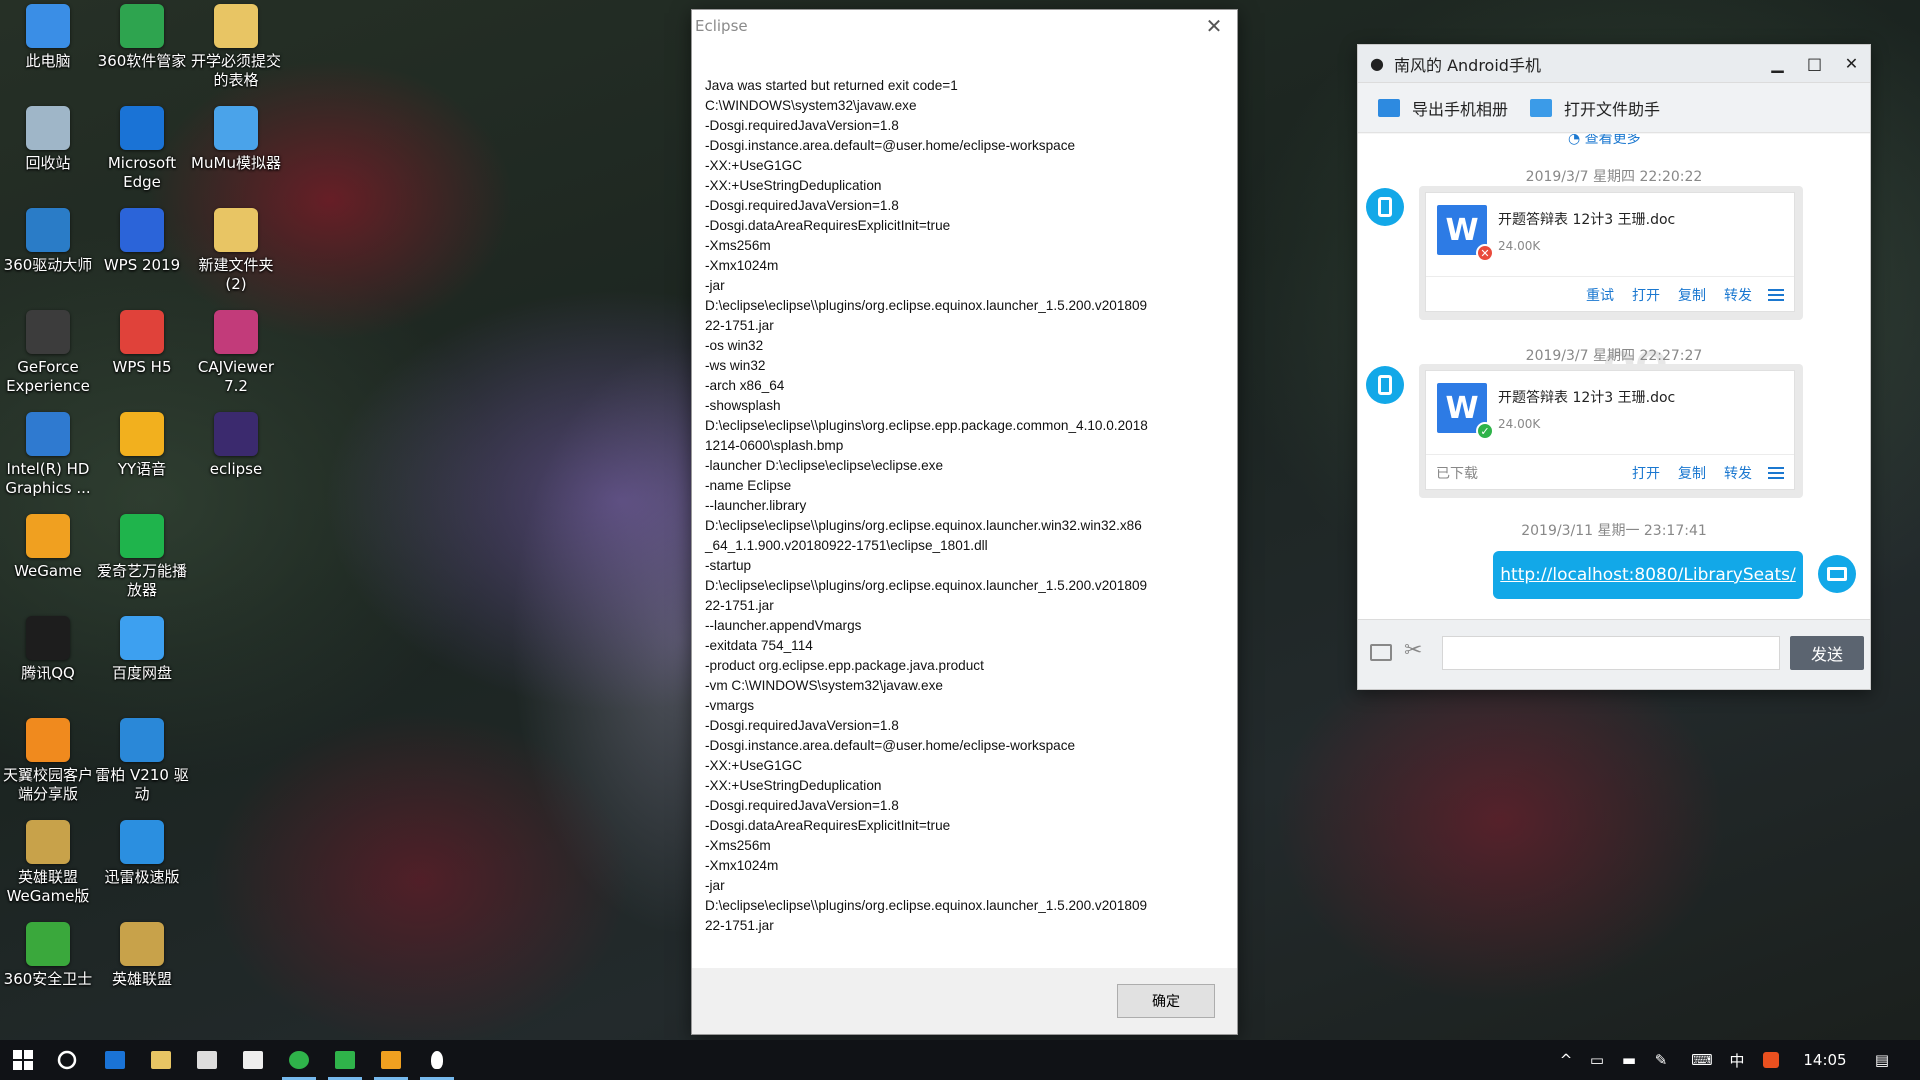 This screenshot has width=1920, height=1080. Describe the element at coordinates (1610, 472) in the screenshot. I see `file-actions: 已下载 打开 复制 转发` at that location.